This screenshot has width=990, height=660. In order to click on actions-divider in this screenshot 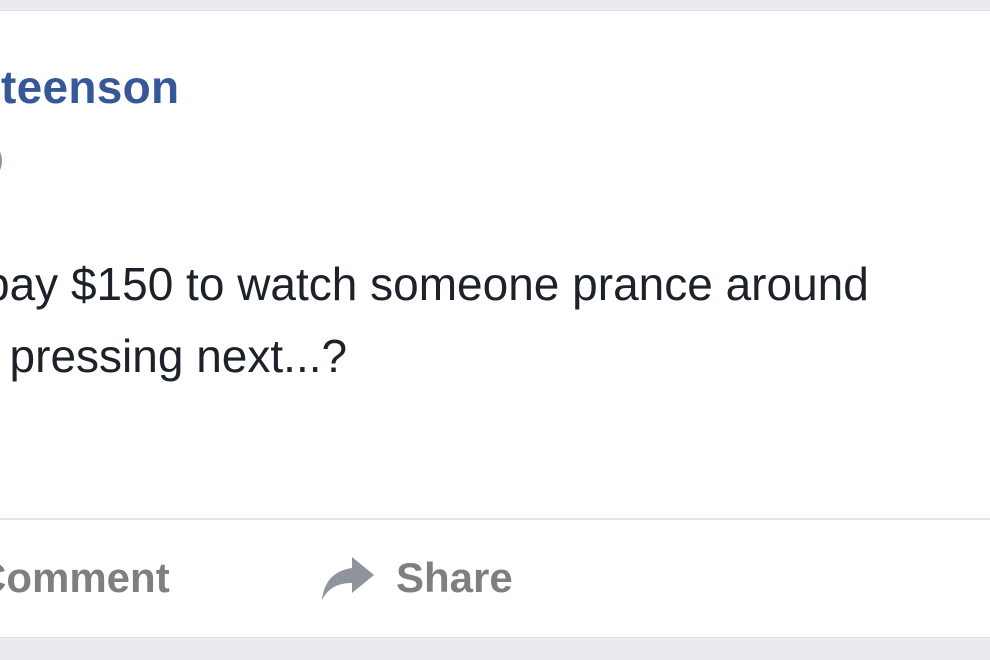, I will do `click(495, 519)`.